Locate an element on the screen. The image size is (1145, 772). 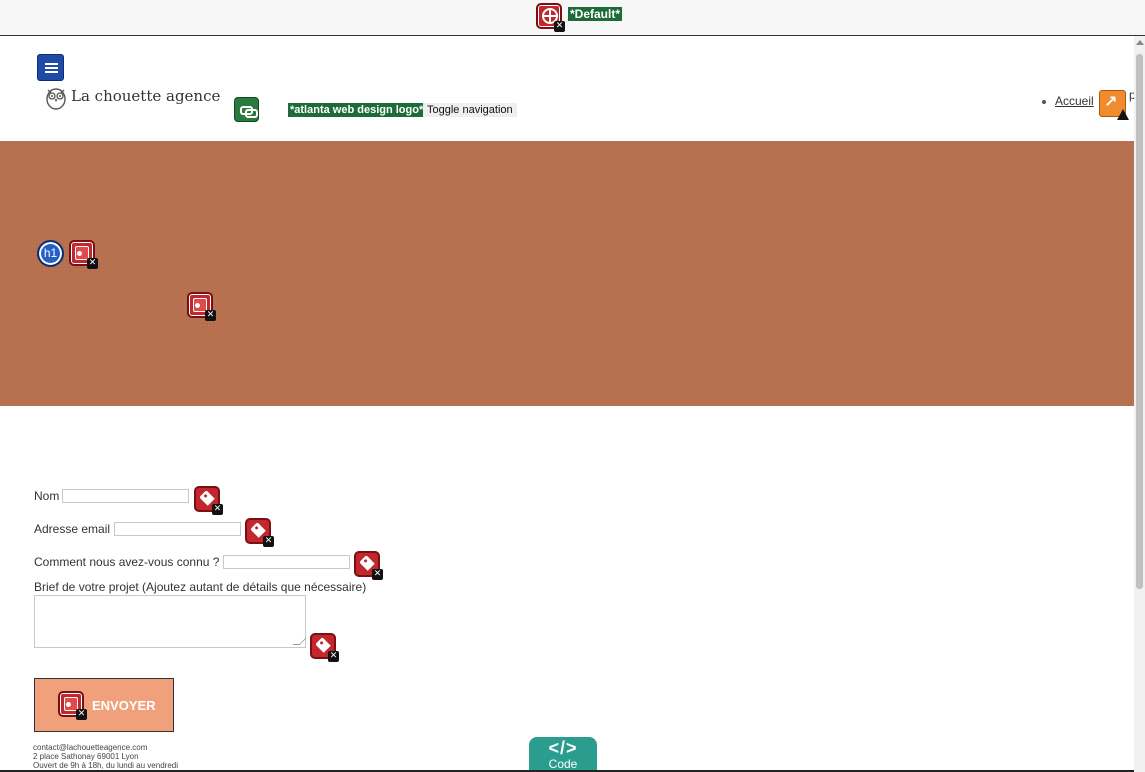
code-panel-tab: </> Code is located at coordinates (563, 754).